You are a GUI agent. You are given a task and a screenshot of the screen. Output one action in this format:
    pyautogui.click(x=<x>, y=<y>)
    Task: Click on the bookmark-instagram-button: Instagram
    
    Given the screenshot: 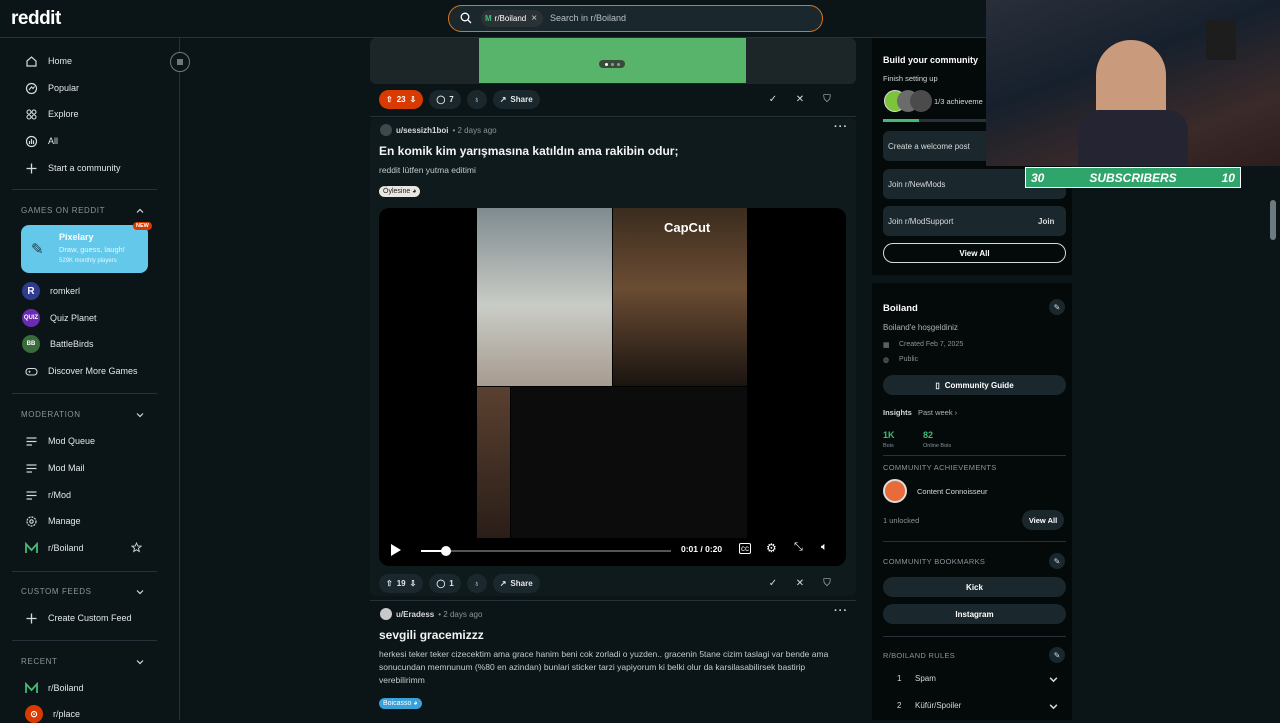 What is the action you would take?
    pyautogui.click(x=974, y=614)
    